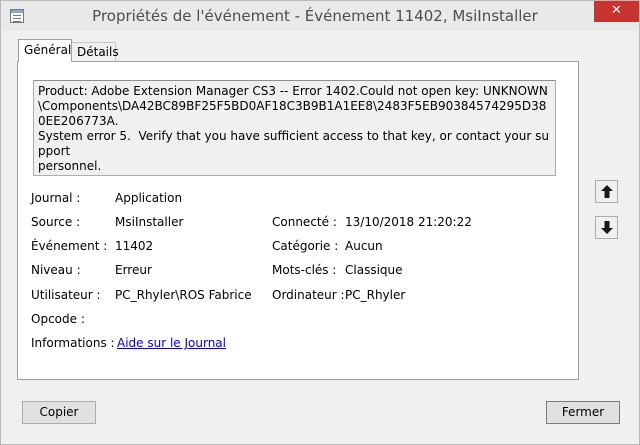  Describe the element at coordinates (134, 246) in the screenshot. I see `event-id-value: 11402` at that location.